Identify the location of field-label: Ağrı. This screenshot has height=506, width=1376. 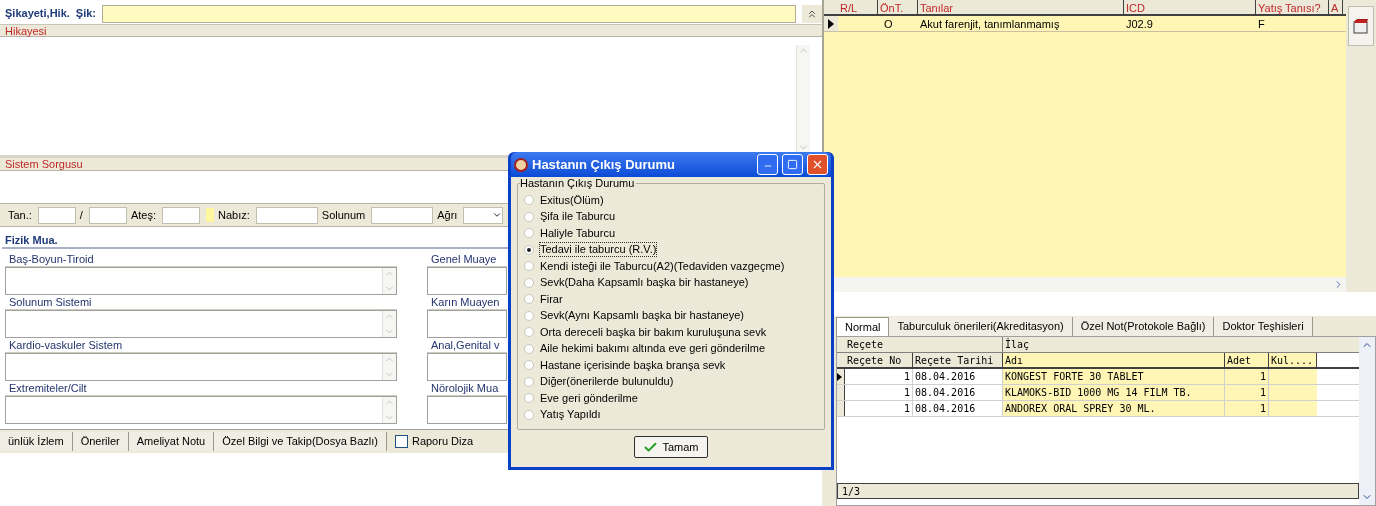
(447, 215).